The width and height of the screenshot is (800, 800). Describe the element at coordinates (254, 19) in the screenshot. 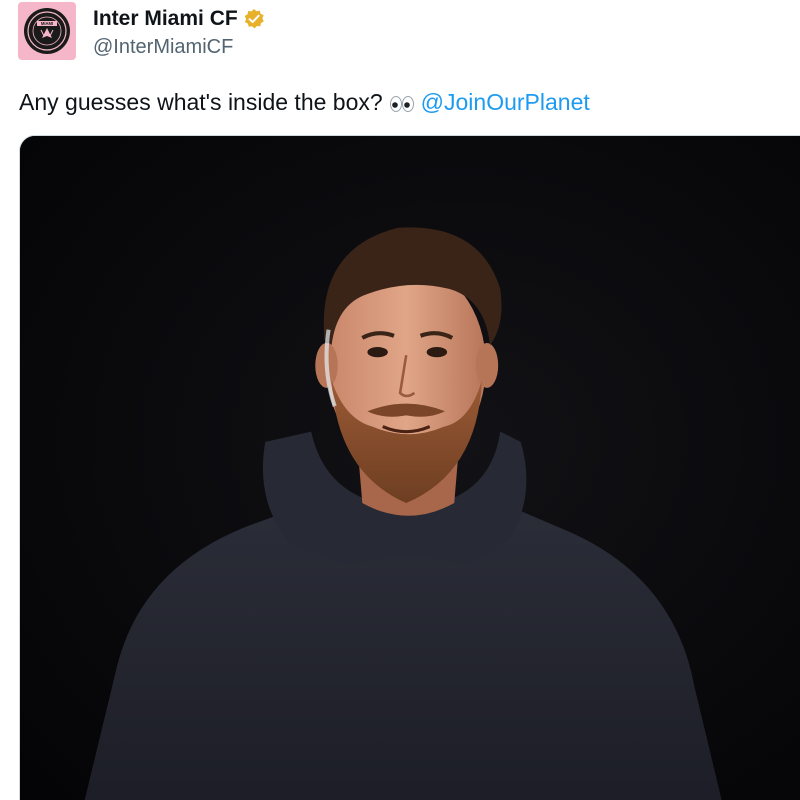

I see `gold-verified-icon` at that location.